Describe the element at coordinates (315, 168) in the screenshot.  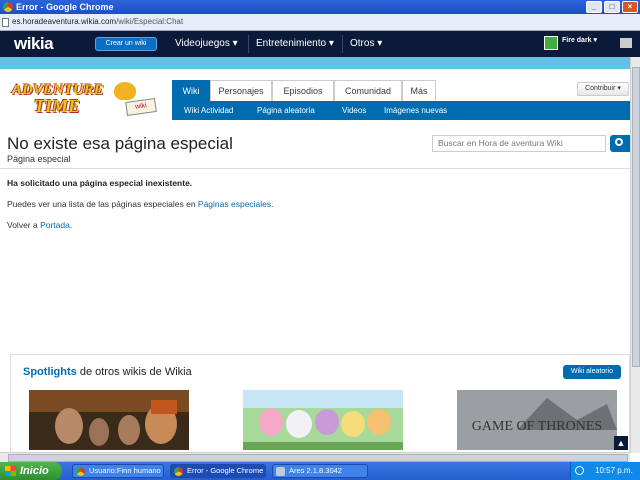
I see `header-divider` at that location.